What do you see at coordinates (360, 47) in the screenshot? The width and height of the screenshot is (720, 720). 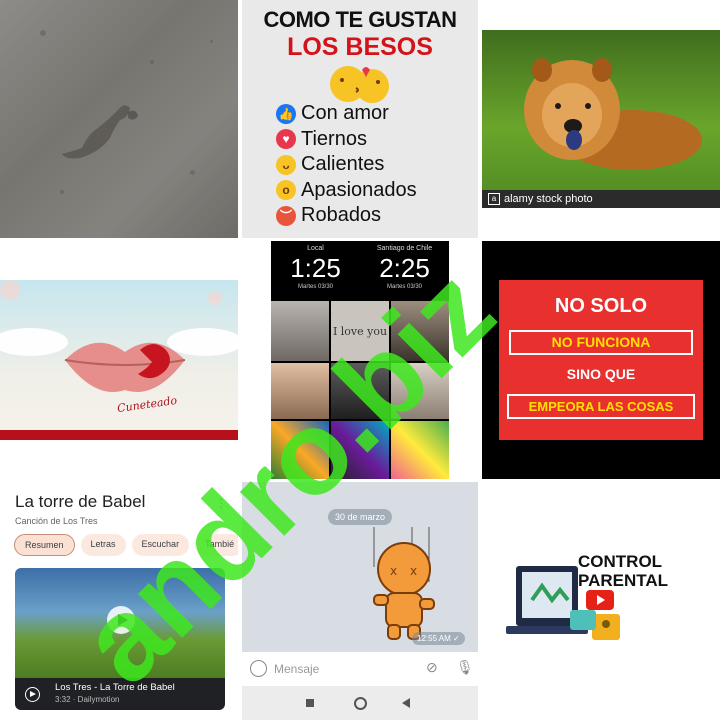 I see `besos-title-line2: LOS BESOS` at bounding box center [360, 47].